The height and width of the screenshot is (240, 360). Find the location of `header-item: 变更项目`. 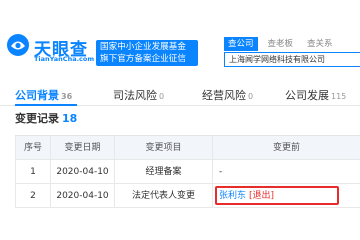

header-item: 变更项目 is located at coordinates (164, 148).